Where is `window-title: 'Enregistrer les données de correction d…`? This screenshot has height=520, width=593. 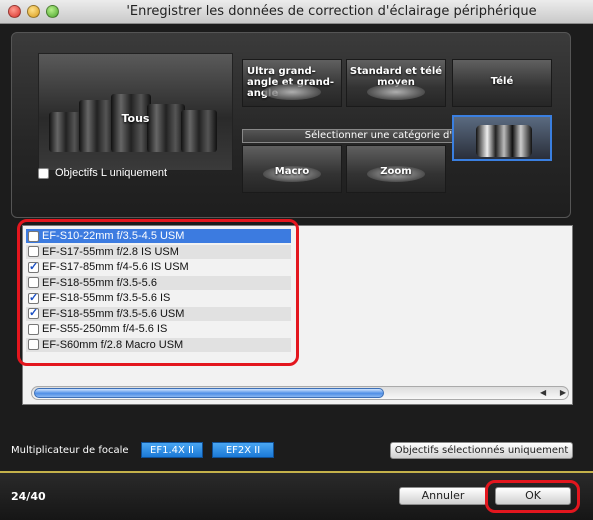 window-title: 'Enregistrer les données de correction d… is located at coordinates (331, 11).